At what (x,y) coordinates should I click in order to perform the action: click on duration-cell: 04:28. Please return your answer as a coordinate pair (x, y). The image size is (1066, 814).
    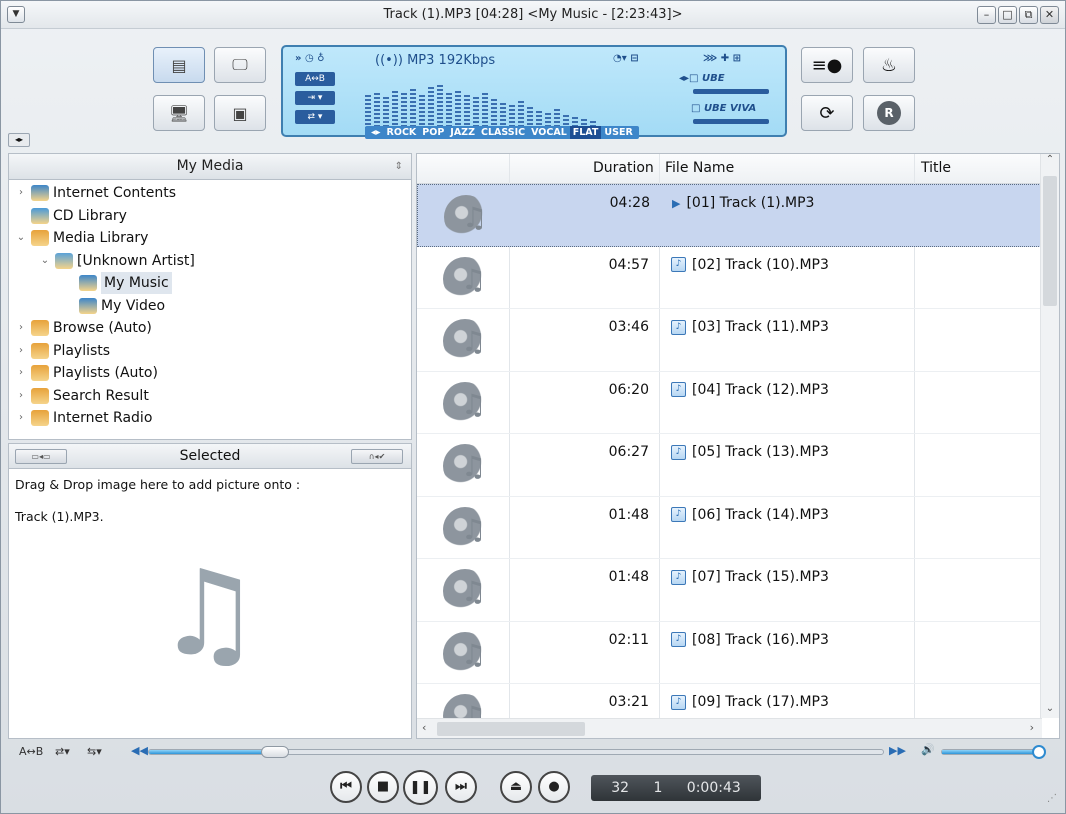
    Looking at the image, I should click on (629, 203).